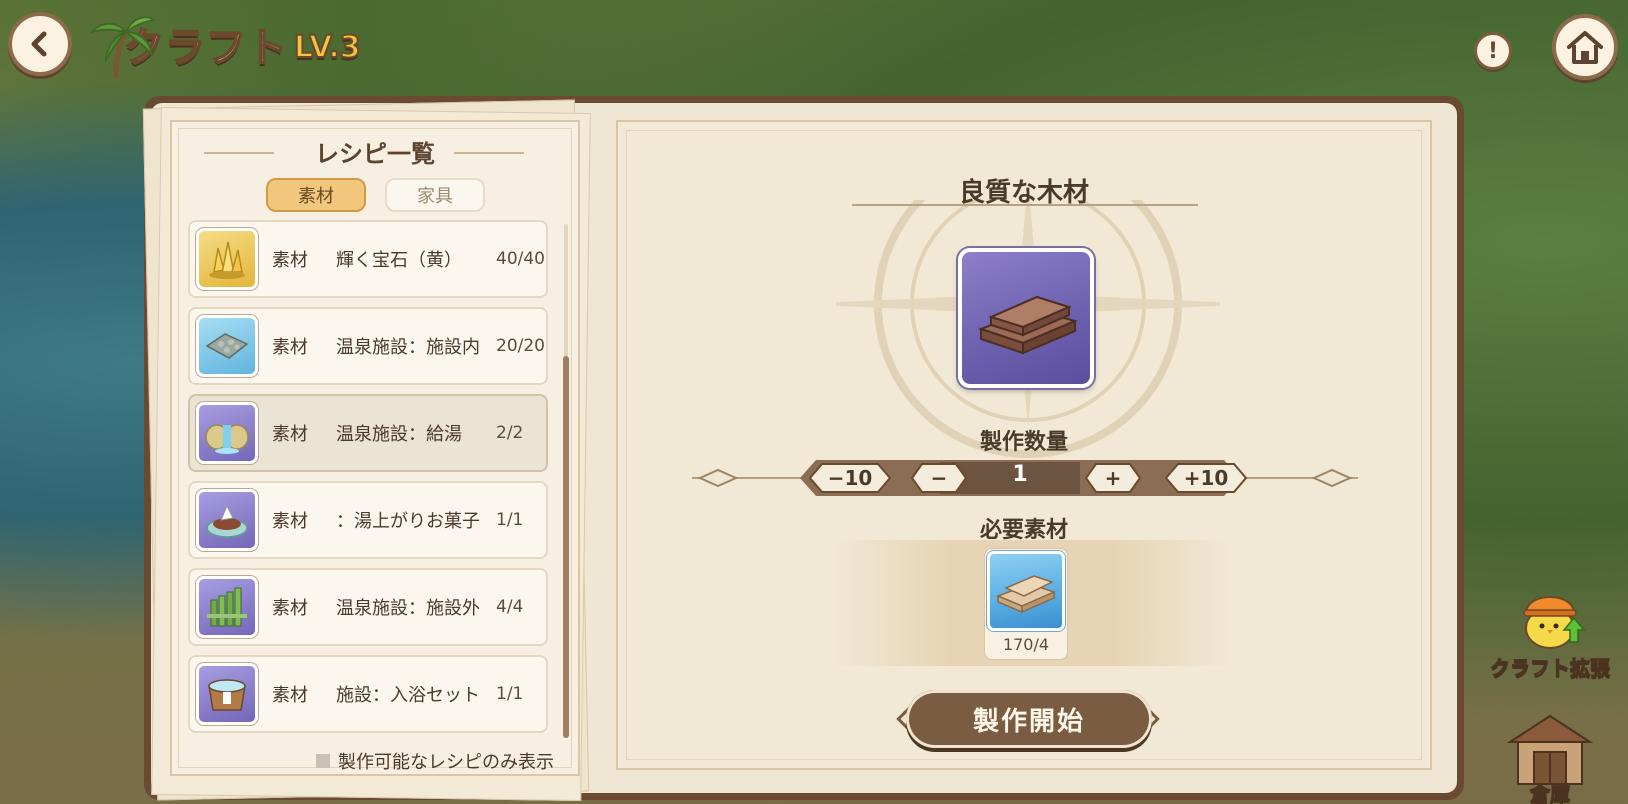  What do you see at coordinates (510, 433) in the screenshot?
I see `item-count: 2/2` at bounding box center [510, 433].